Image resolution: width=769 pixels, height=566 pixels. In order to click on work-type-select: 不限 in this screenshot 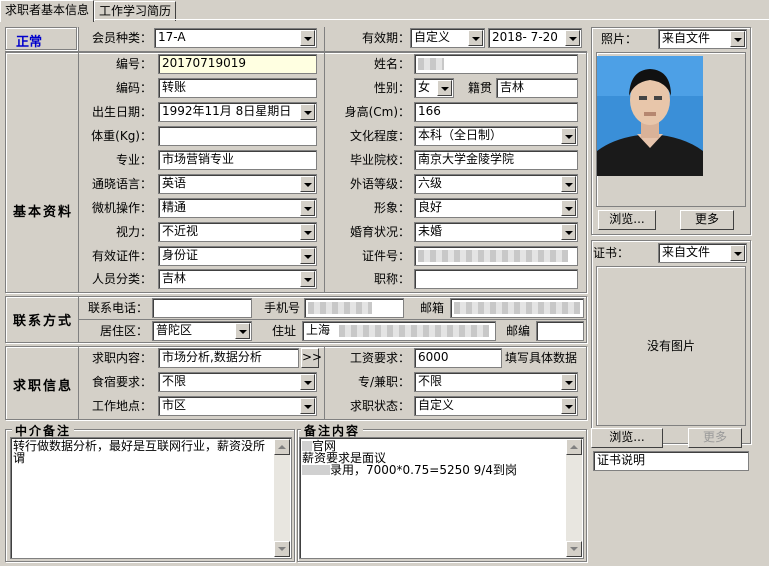, I will do `click(496, 382)`.